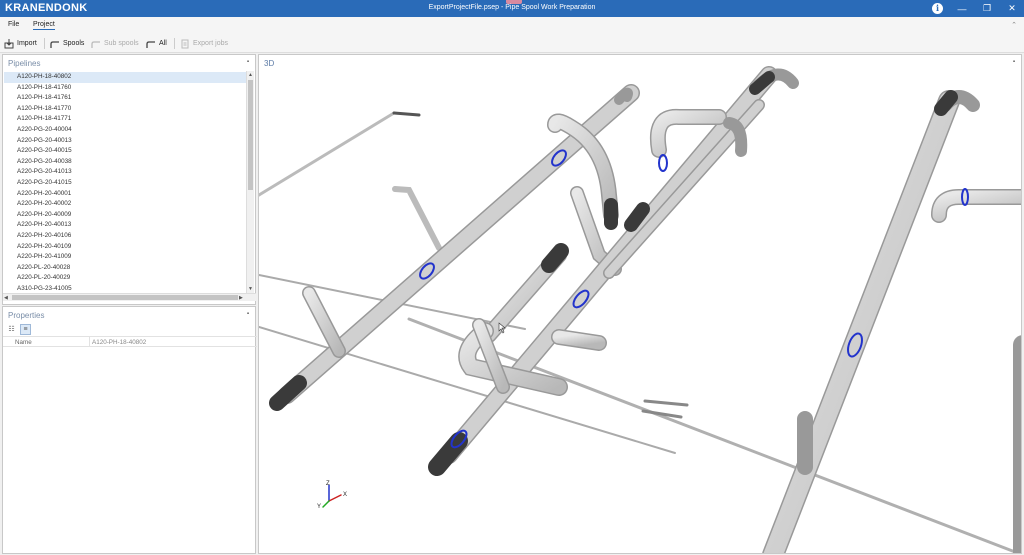 The image size is (1024, 555). Describe the element at coordinates (9, 43) in the screenshot. I see `import-icon` at that location.